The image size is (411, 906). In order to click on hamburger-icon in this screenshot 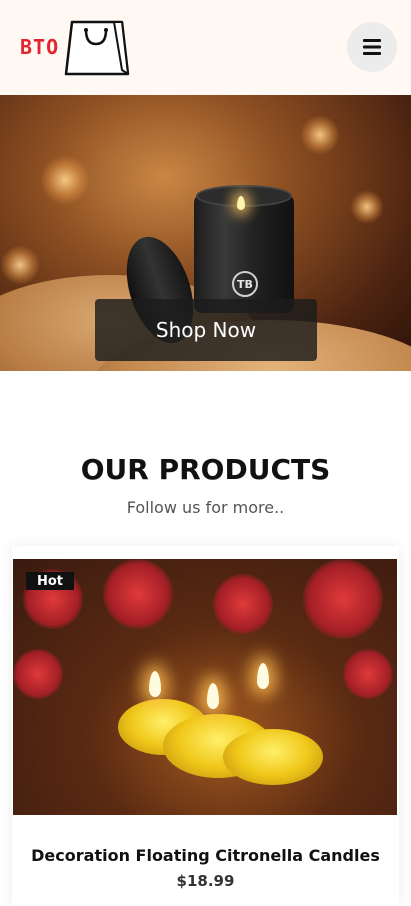, I will do `click(372, 47)`.